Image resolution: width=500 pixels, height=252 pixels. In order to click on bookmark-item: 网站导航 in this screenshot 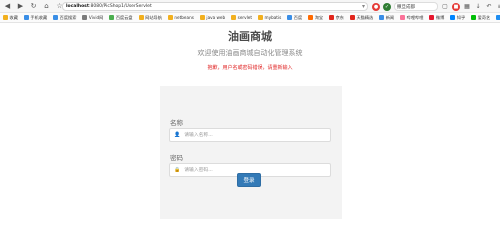, I will do `click(150, 17)`.